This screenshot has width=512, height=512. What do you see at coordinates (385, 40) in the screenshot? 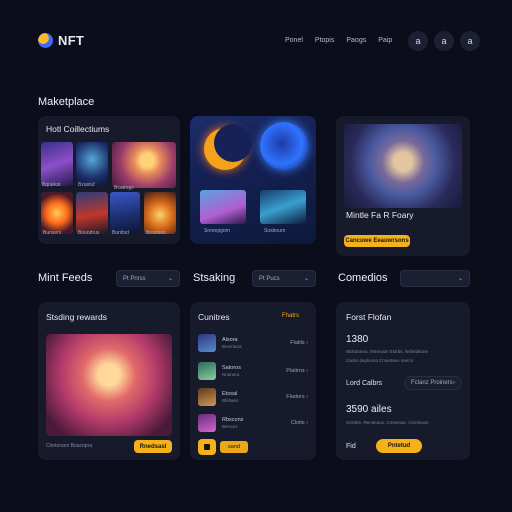
I see `nav-item-4: Paip` at bounding box center [385, 40].